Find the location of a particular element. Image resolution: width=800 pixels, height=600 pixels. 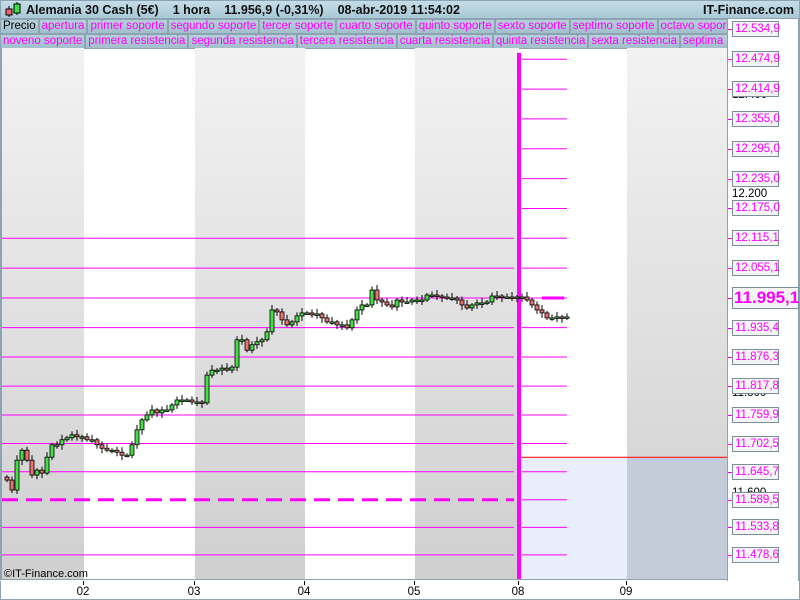

tab-septima-resistencia: septima resistencia is located at coordinates (703, 41).